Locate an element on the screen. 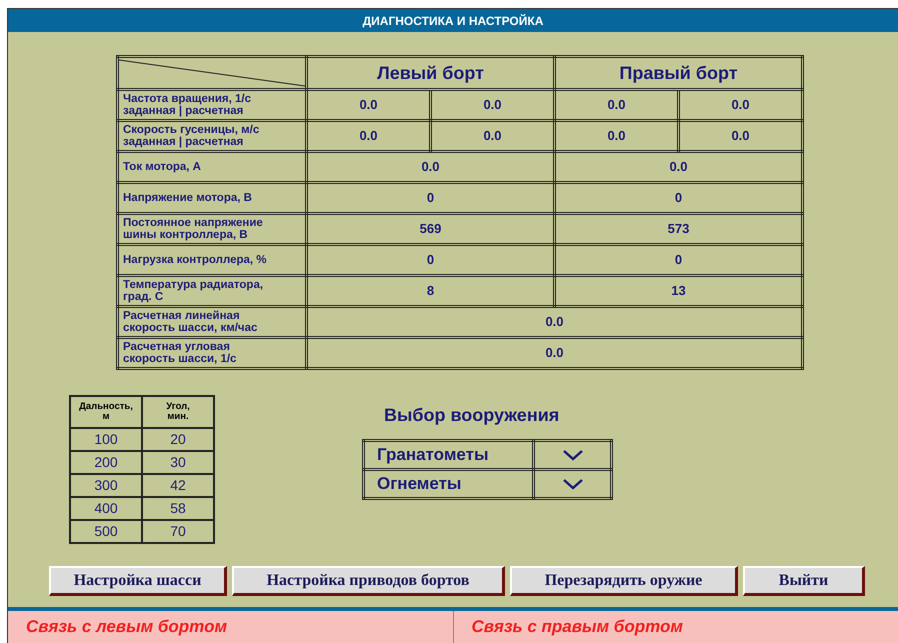  table-cell: 70 is located at coordinates (178, 531).